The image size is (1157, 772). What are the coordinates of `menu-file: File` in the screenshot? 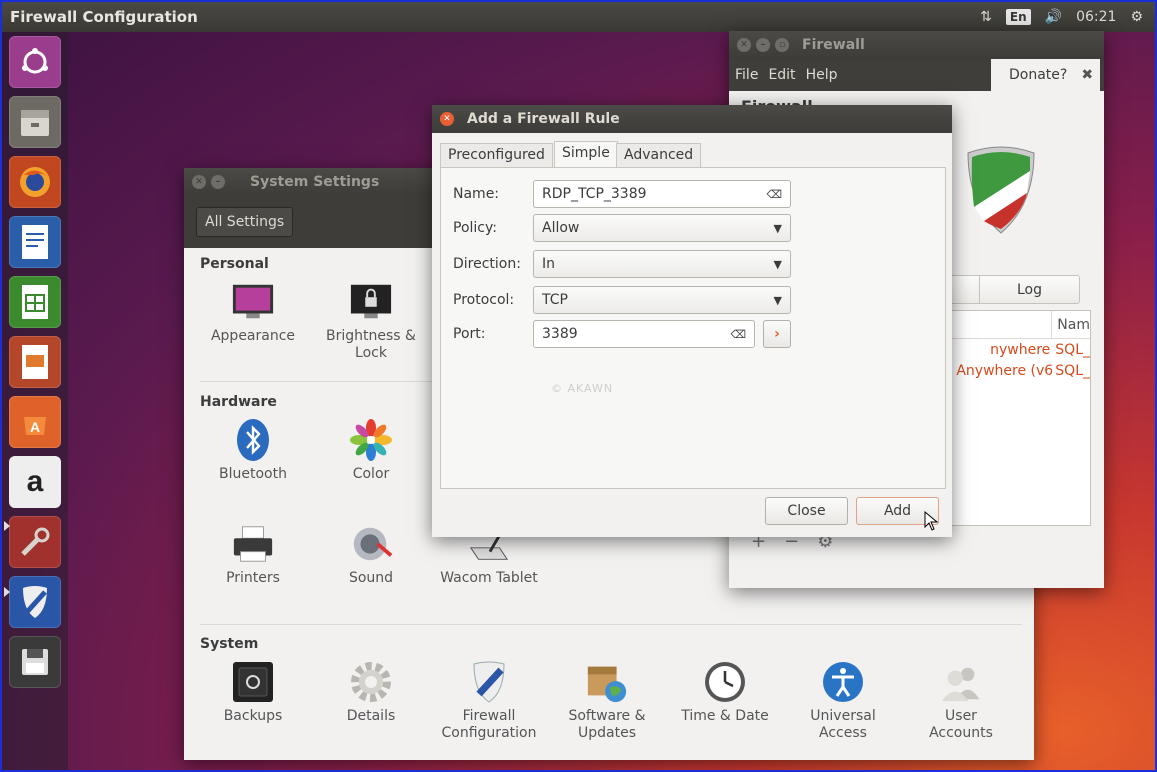 It's located at (746, 75).